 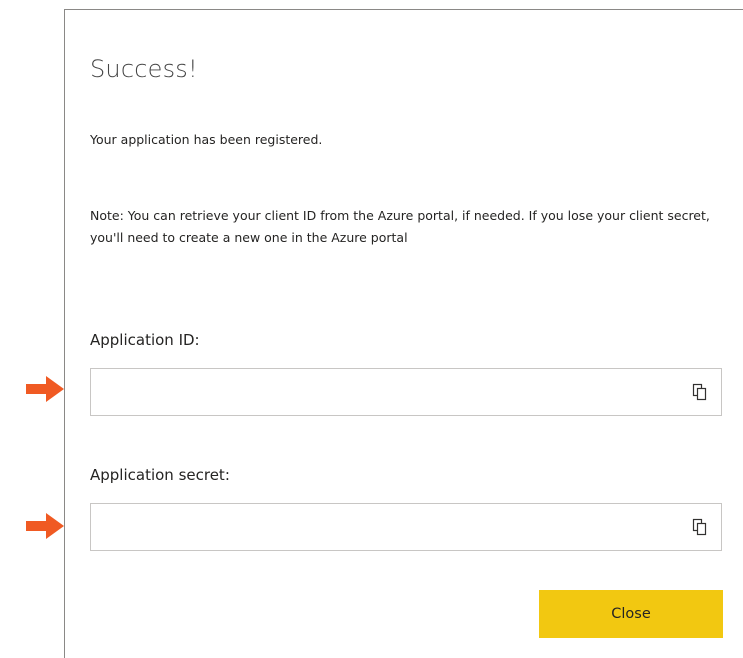 I want to click on application-id-field, so click(x=406, y=392).